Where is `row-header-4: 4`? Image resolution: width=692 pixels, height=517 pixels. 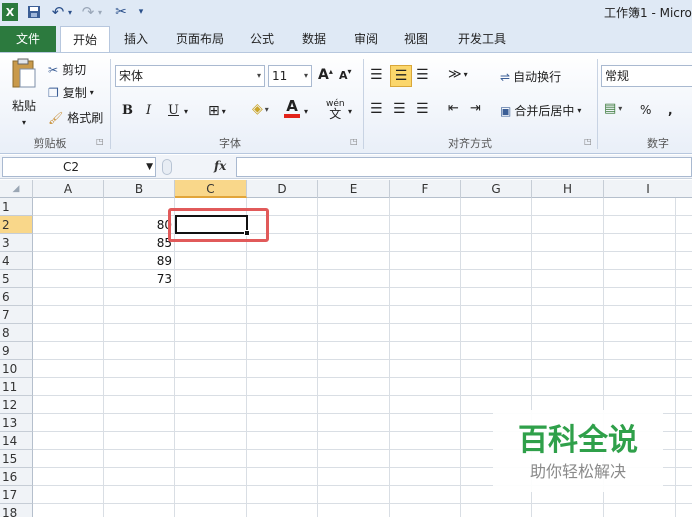 row-header-4: 4 is located at coordinates (16, 261).